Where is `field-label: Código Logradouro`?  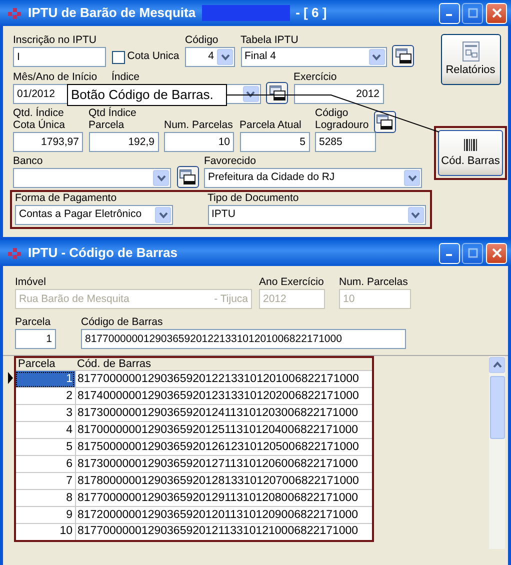 field-label: Código Logradouro is located at coordinates (342, 119).